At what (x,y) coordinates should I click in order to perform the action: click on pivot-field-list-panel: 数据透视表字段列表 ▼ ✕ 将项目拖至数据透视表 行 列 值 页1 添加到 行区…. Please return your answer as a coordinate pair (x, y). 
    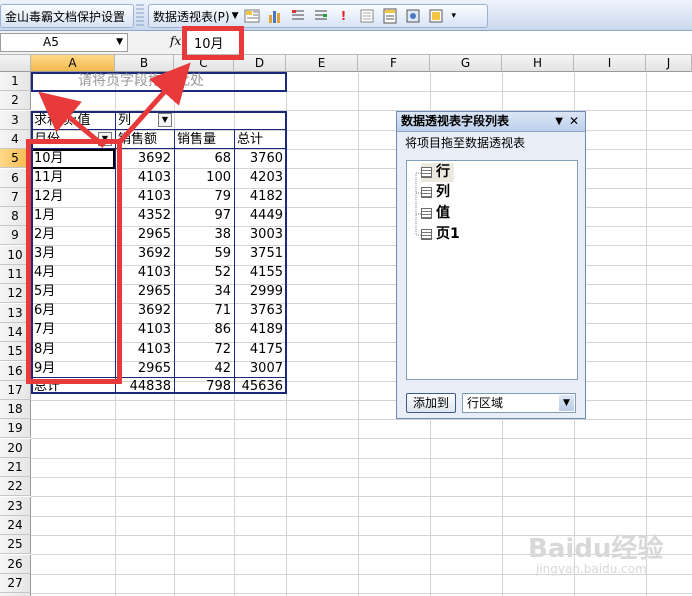
    Looking at the image, I should click on (491, 265).